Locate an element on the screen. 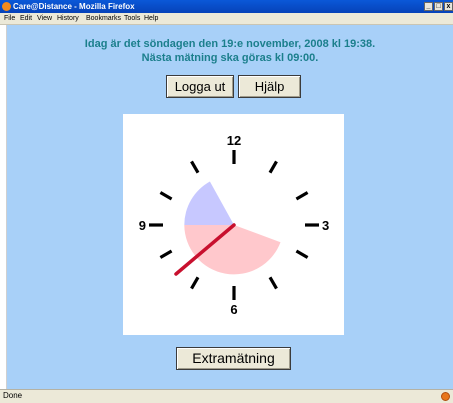 The width and height of the screenshot is (453, 403). status-bar: Done is located at coordinates (226, 396).